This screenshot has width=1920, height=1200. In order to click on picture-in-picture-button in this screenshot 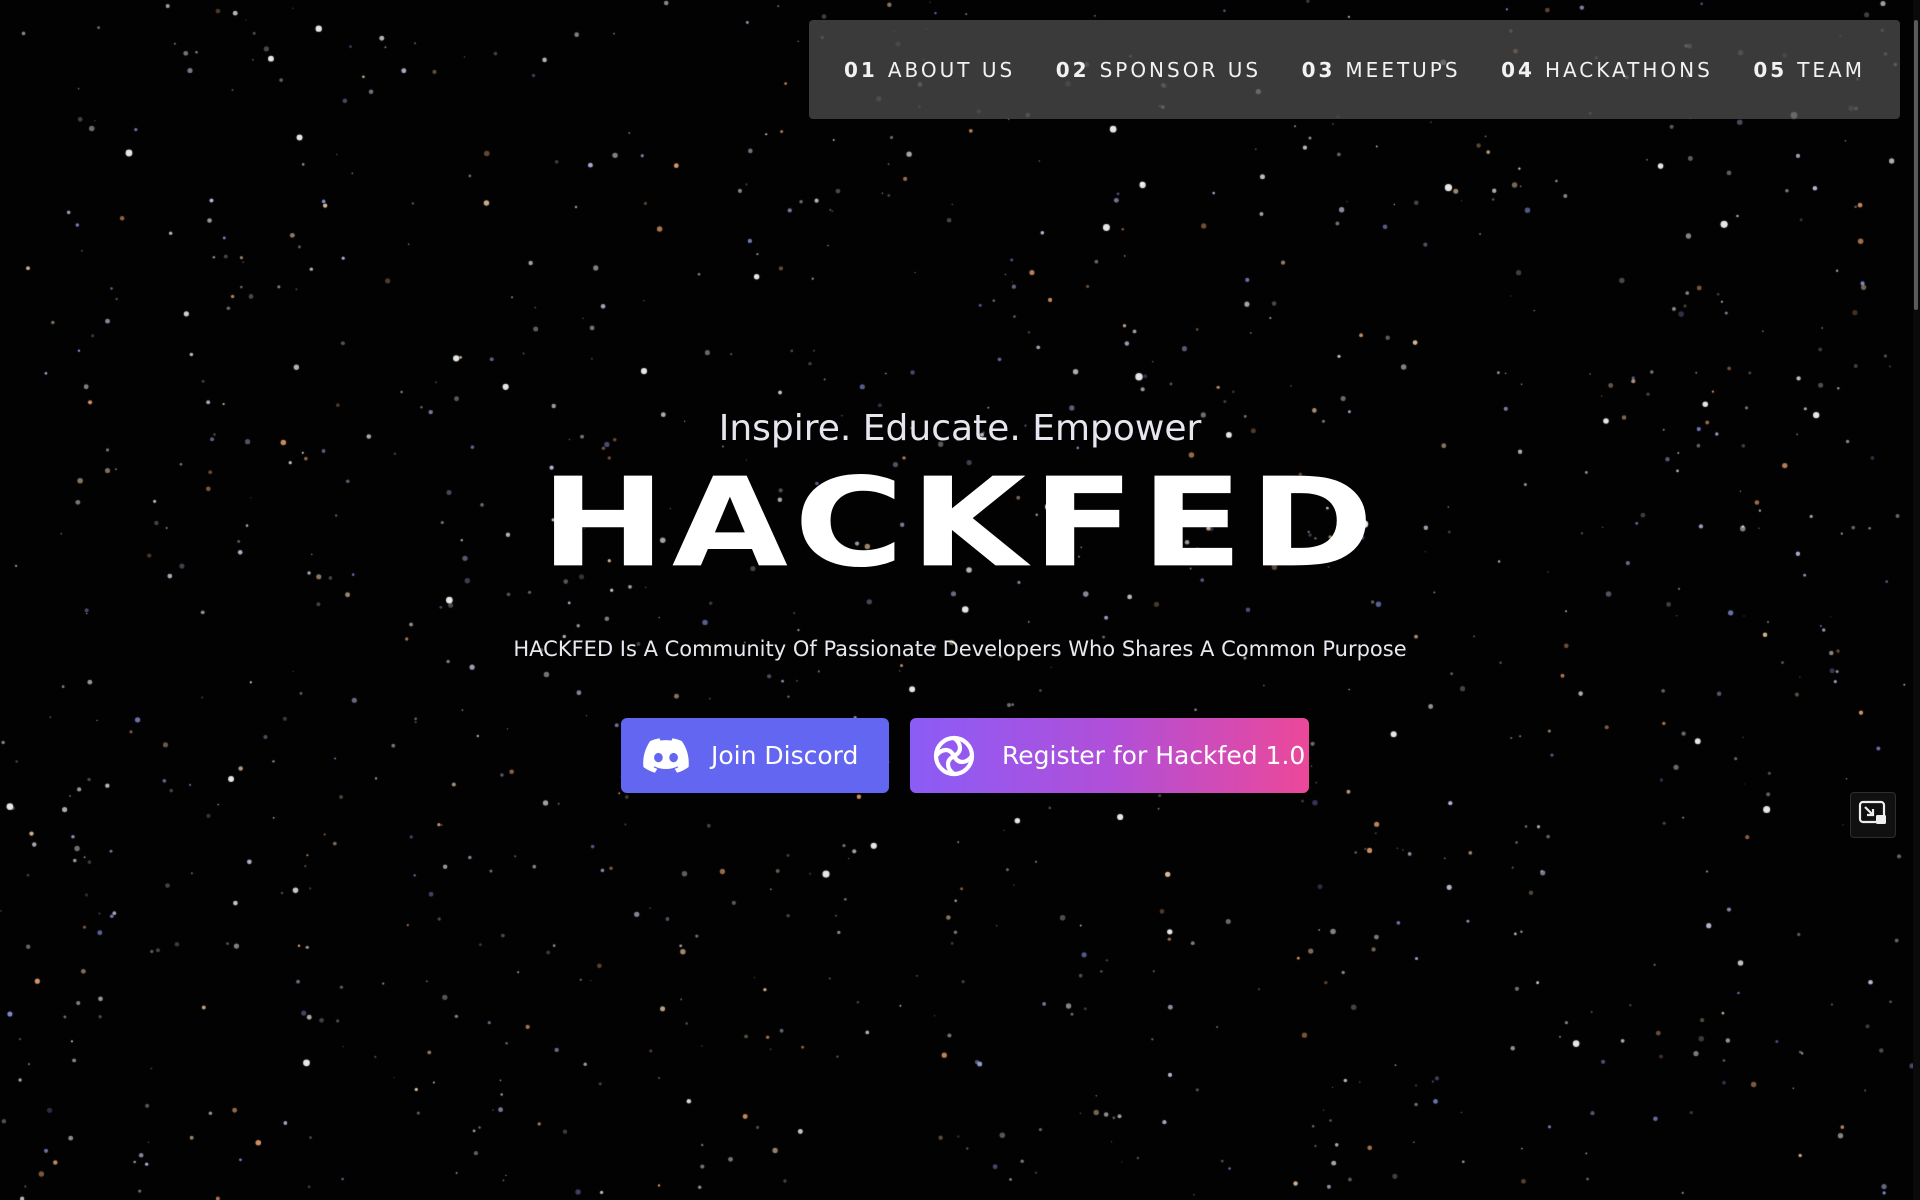, I will do `click(1873, 815)`.